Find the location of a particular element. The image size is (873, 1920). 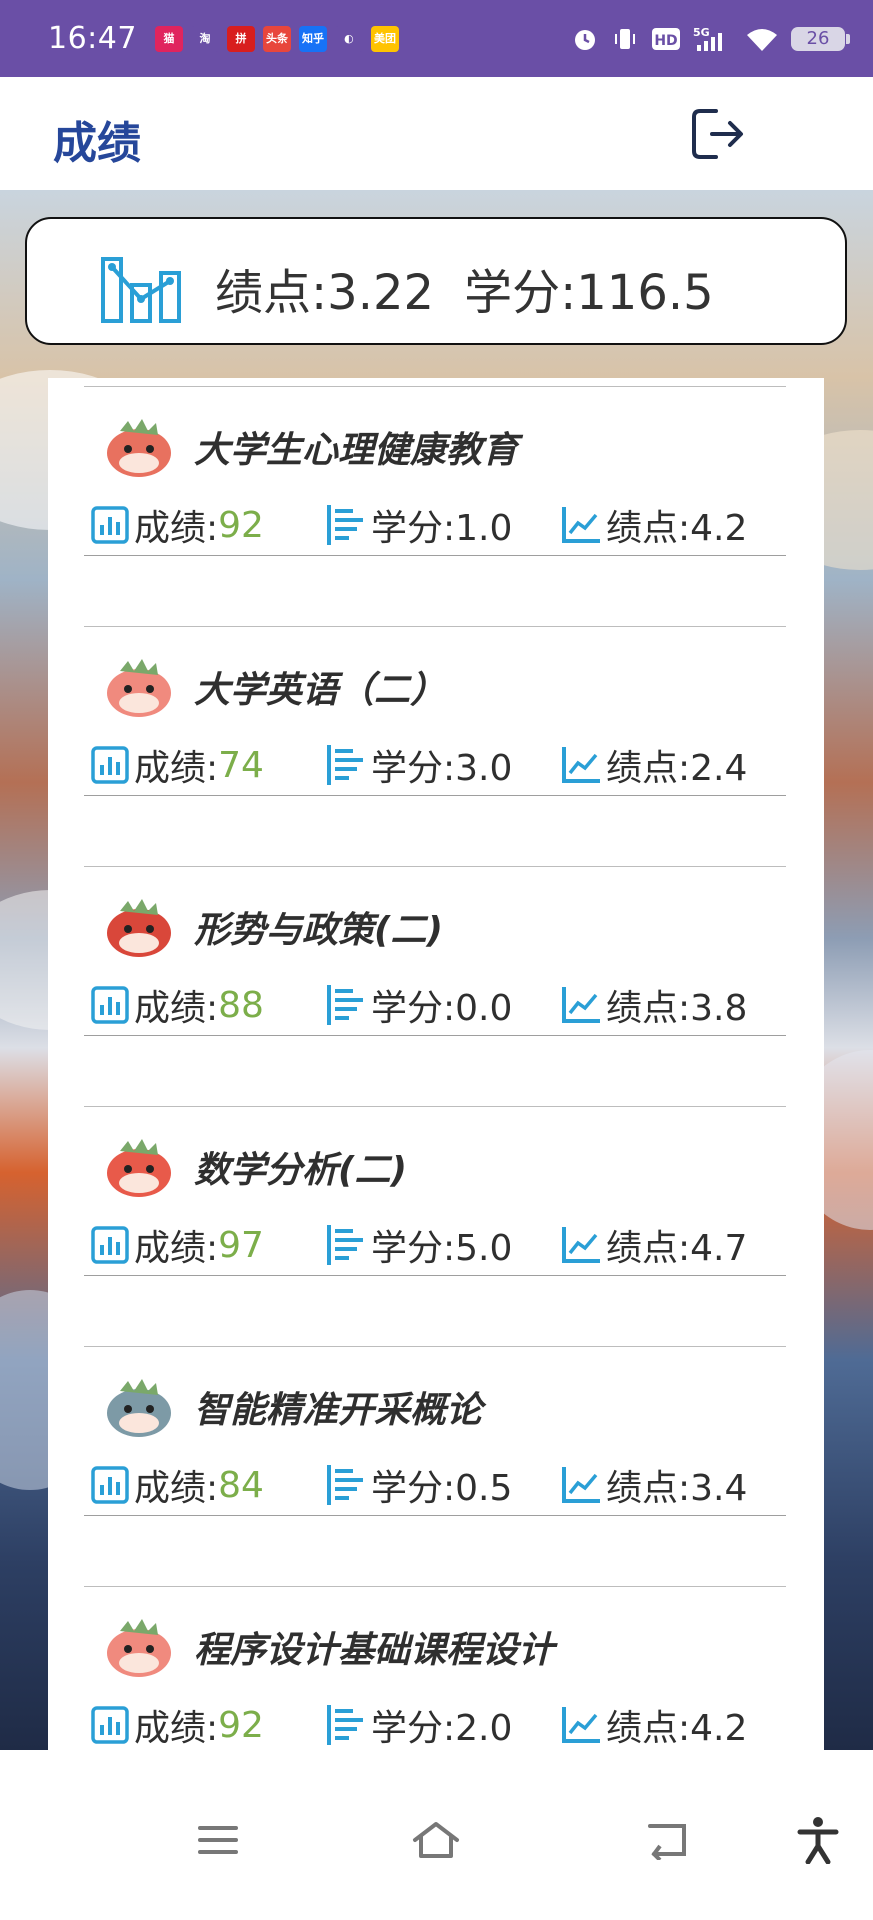

course-gpa: 绩点:3.4 is located at coordinates (653, 1485).